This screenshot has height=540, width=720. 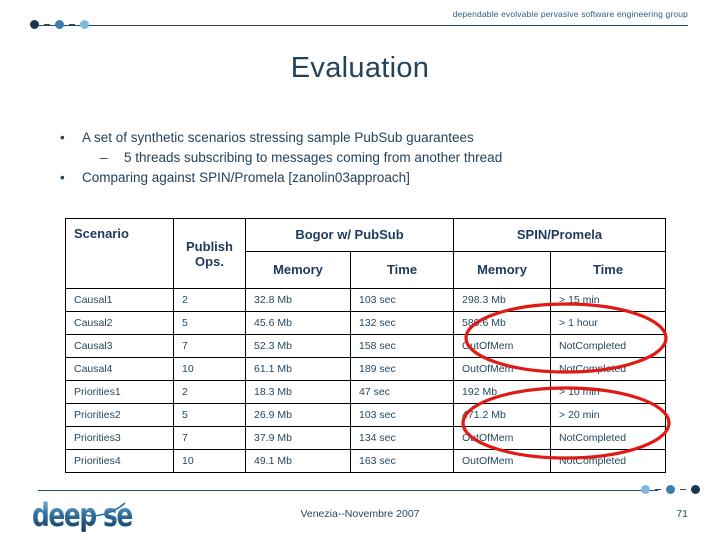 What do you see at coordinates (119, 392) in the screenshot?
I see `cell-scenario: Priorities1` at bounding box center [119, 392].